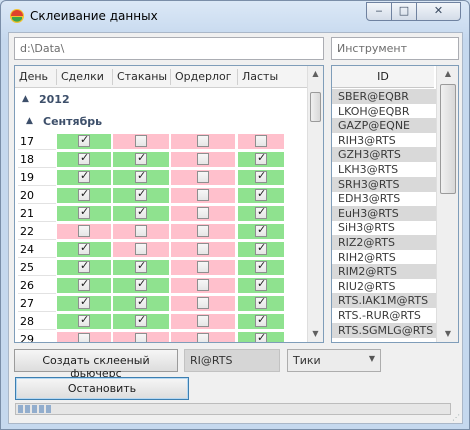  I want to click on day-row: 21 ✓ ✓ ✓, so click(162, 214).